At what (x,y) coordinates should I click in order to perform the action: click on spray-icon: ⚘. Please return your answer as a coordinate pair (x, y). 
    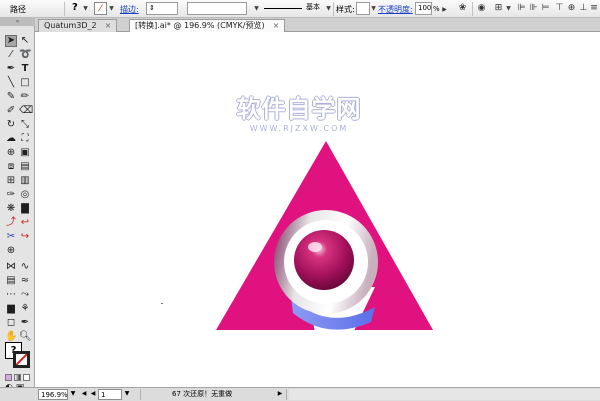
    Looking at the image, I should click on (25, 309).